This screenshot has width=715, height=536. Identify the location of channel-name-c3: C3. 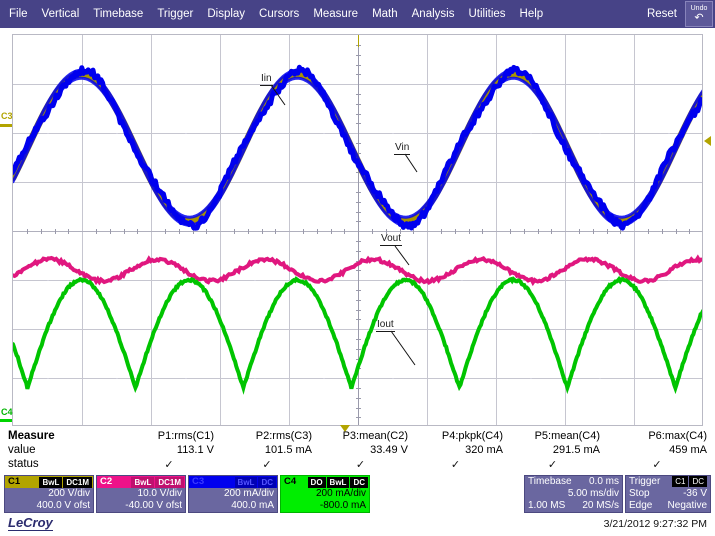
(198, 481).